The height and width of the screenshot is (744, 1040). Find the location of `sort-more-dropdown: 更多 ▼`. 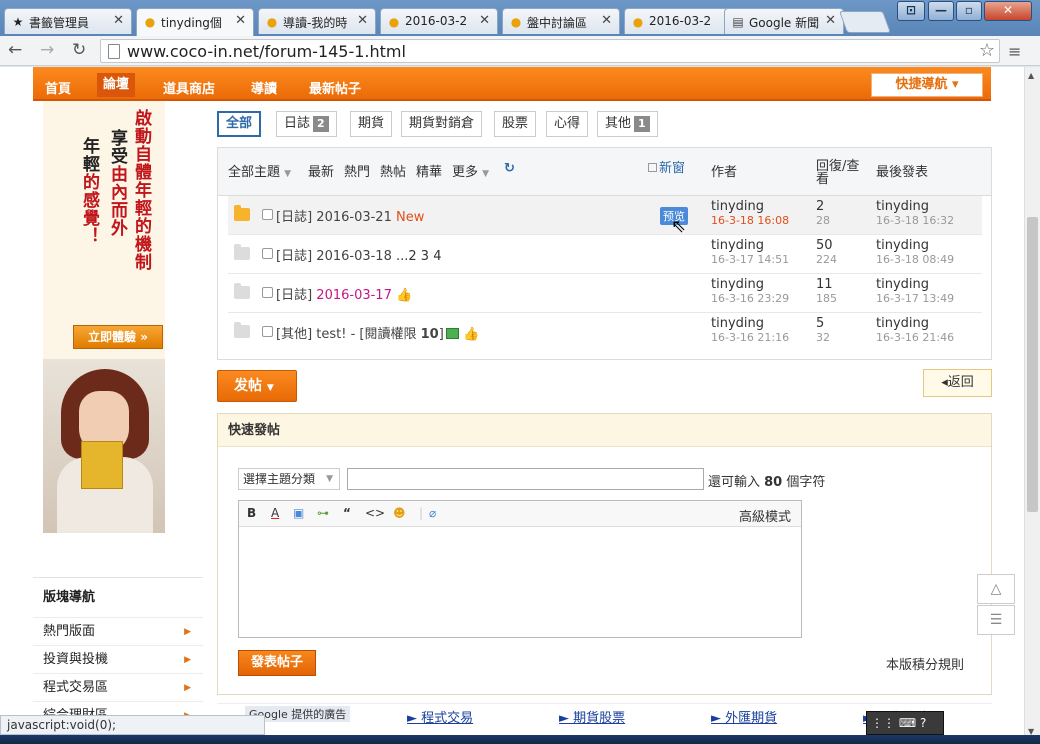

sort-more-dropdown: 更多 ▼ is located at coordinates (470, 170).